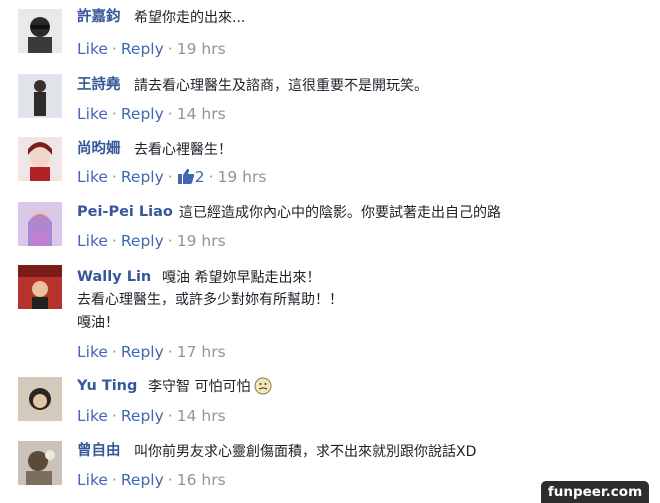 This screenshot has height=503, width=660. Describe the element at coordinates (340, 213) in the screenshot. I see `comment-text: 這已經造成你內心中的陰影。你要試著走出自己的路` at that location.